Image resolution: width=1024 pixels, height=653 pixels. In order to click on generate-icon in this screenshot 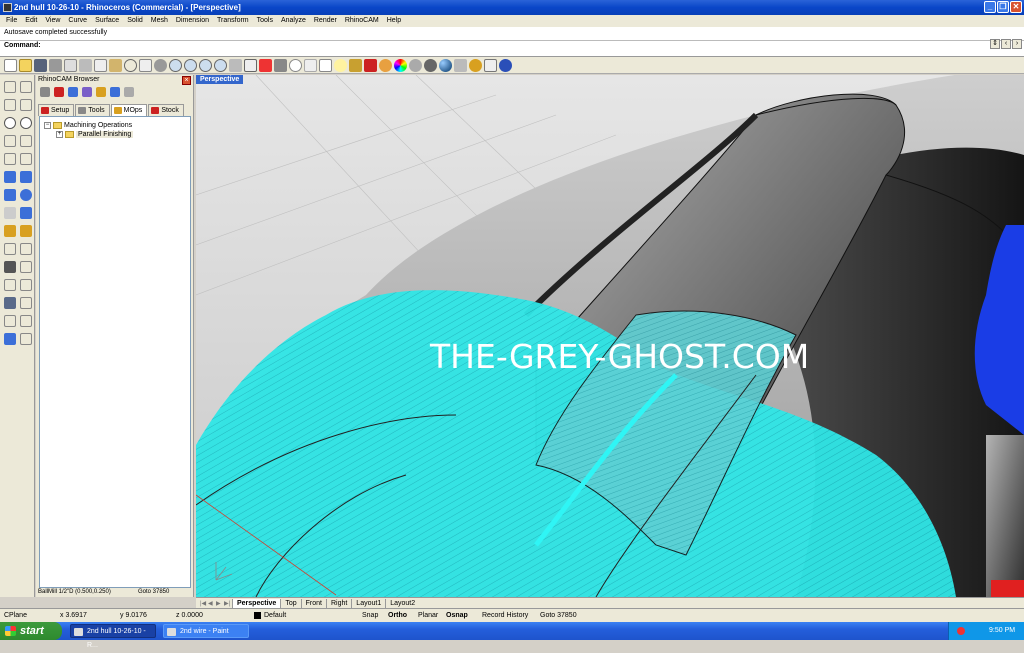, I will do `click(101, 92)`.